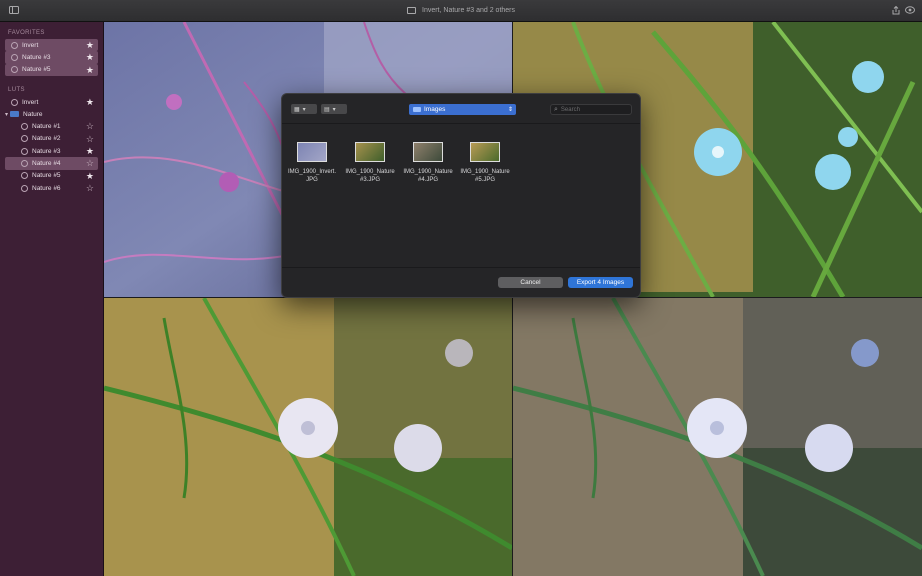  I want to click on title-bar: Invert, Nature #3 and 2 others, so click(461, 11).